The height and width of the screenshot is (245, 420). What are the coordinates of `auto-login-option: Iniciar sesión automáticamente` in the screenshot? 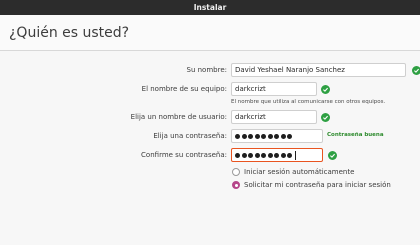 It's located at (293, 172).